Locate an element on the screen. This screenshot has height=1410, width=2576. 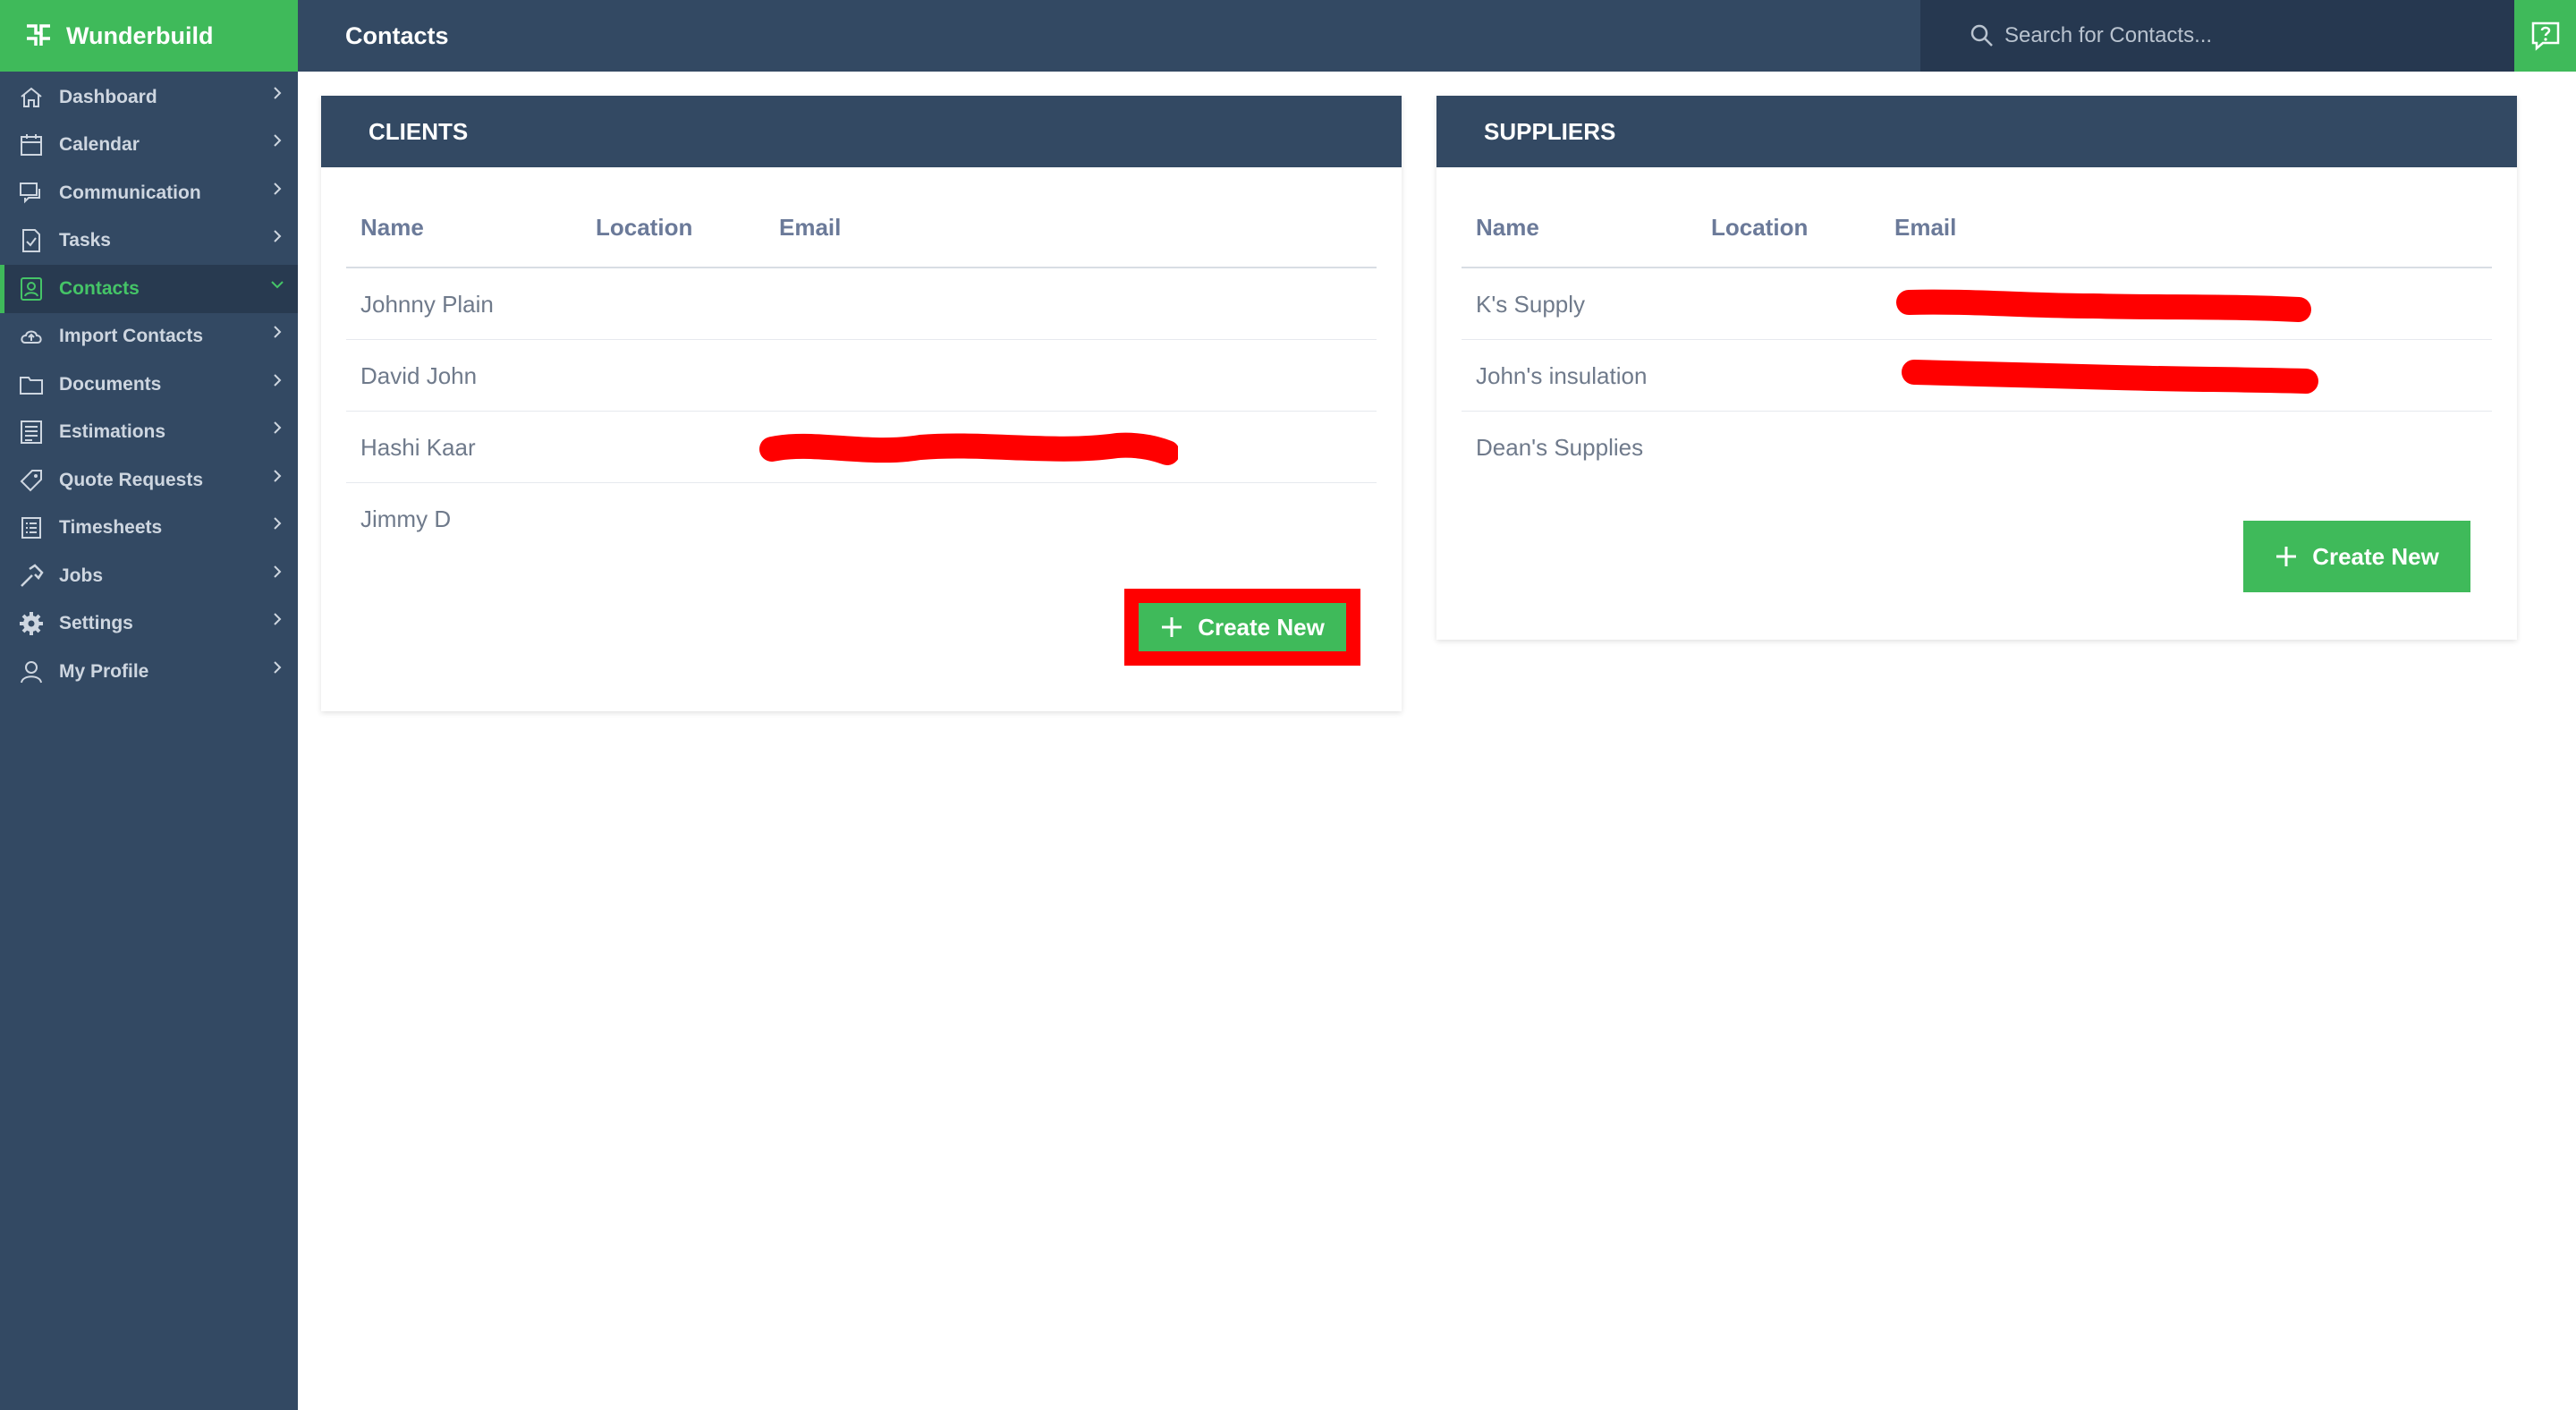
sidebar-item-label: Timesheets is located at coordinates (111, 528).